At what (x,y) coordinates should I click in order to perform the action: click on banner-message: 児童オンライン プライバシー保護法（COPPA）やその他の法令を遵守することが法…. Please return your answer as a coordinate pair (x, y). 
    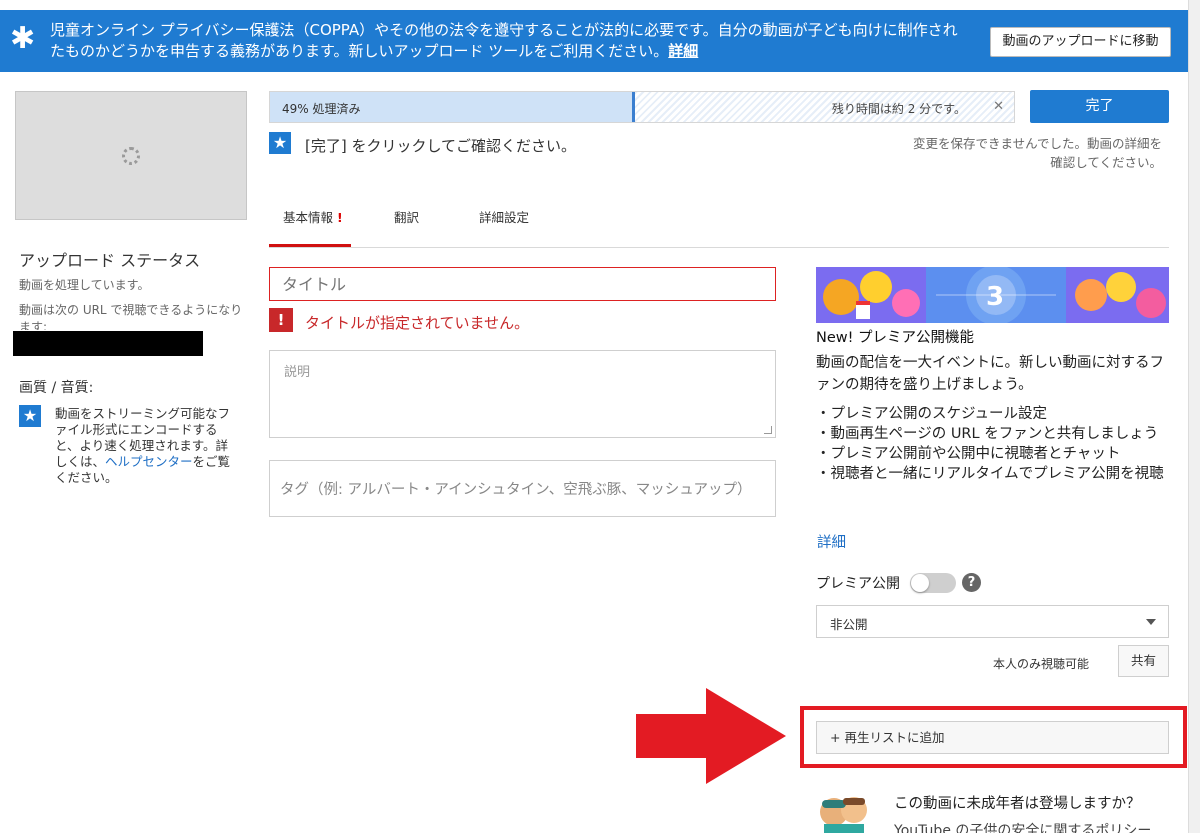
    Looking at the image, I should click on (510, 41).